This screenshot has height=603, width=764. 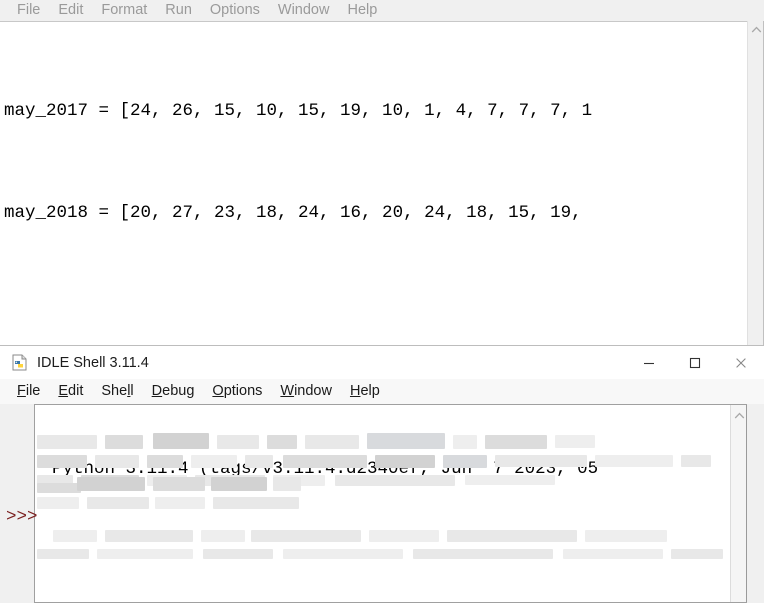 I want to click on shell-menu-options: Options, so click(x=237, y=391).